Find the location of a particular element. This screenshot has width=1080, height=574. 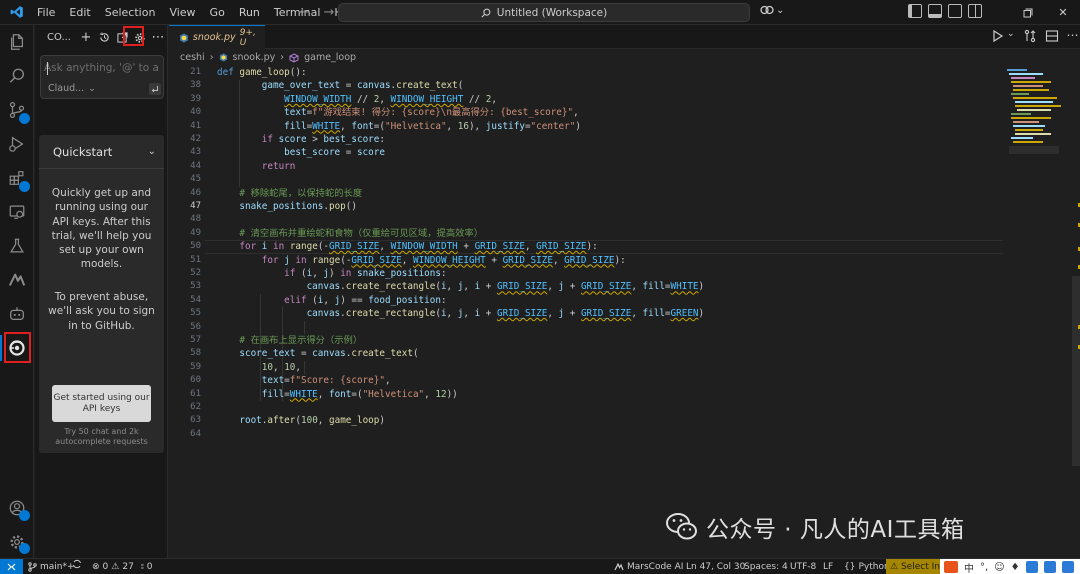

code-line: best_score = score is located at coordinates (334, 153).